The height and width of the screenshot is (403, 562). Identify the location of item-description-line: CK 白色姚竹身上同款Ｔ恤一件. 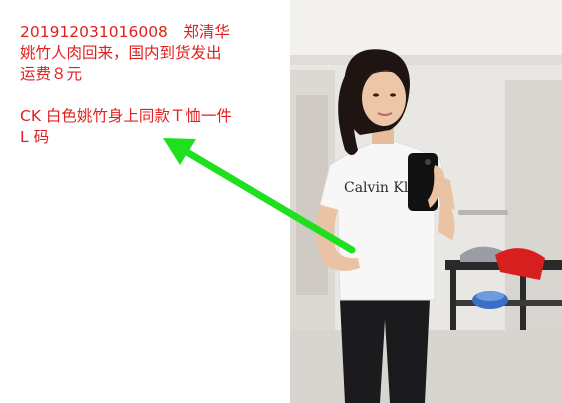
(126, 116).